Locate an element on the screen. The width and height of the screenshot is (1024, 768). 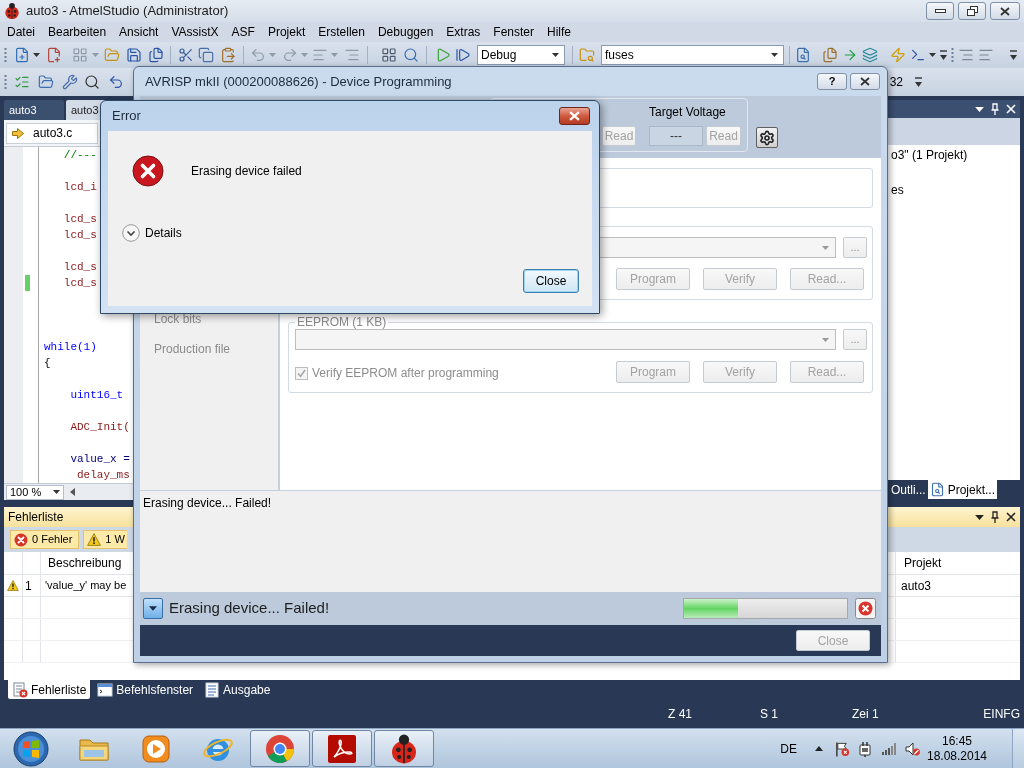
checkbox-label: Verify EEPROM after programming is located at coordinates (405, 373).